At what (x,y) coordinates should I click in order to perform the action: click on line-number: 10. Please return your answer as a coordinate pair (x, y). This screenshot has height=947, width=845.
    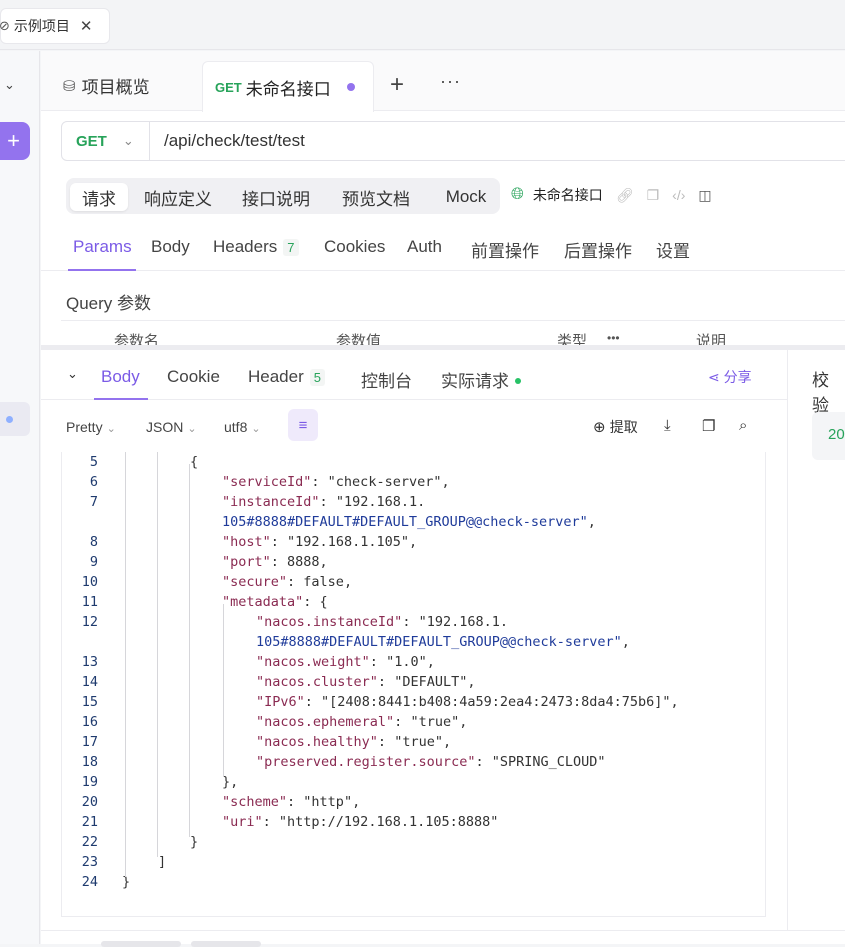
    Looking at the image, I should click on (89, 582).